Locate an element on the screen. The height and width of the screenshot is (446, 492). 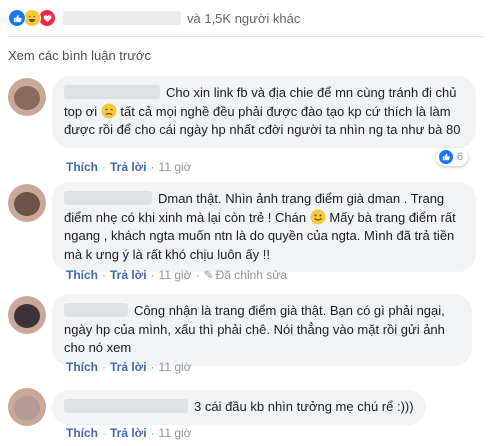
comment-like-count: 6 is located at coordinates (452, 157).